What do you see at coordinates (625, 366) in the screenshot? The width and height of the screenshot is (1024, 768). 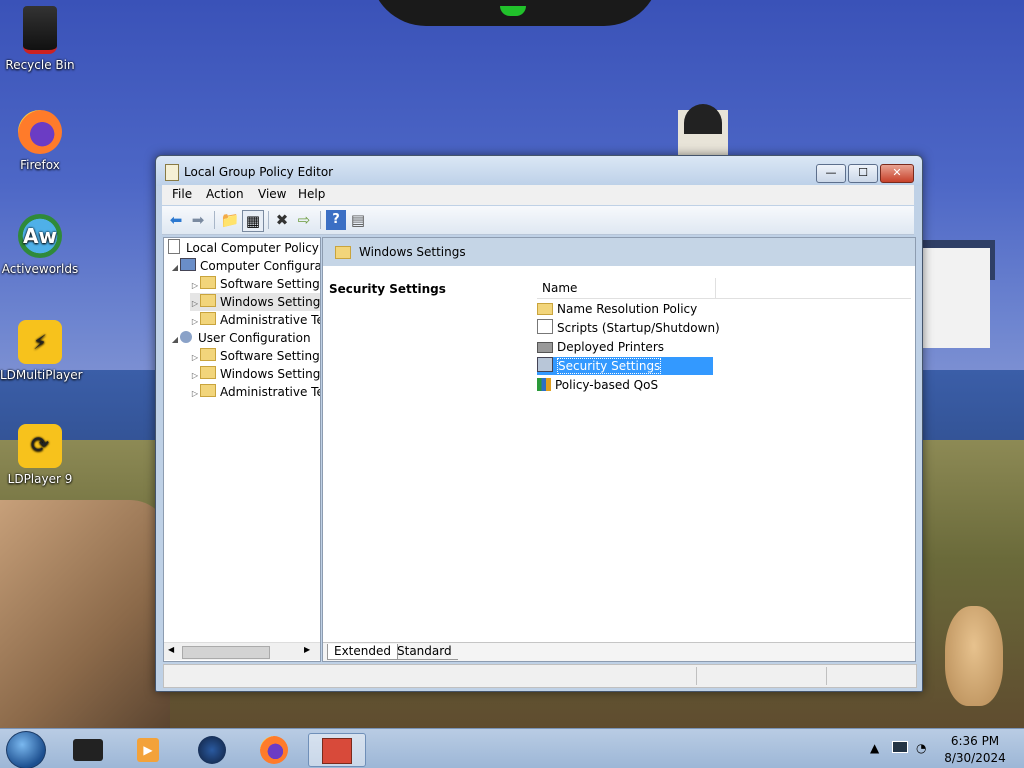 I see `list-item-selected: Security Settings` at bounding box center [625, 366].